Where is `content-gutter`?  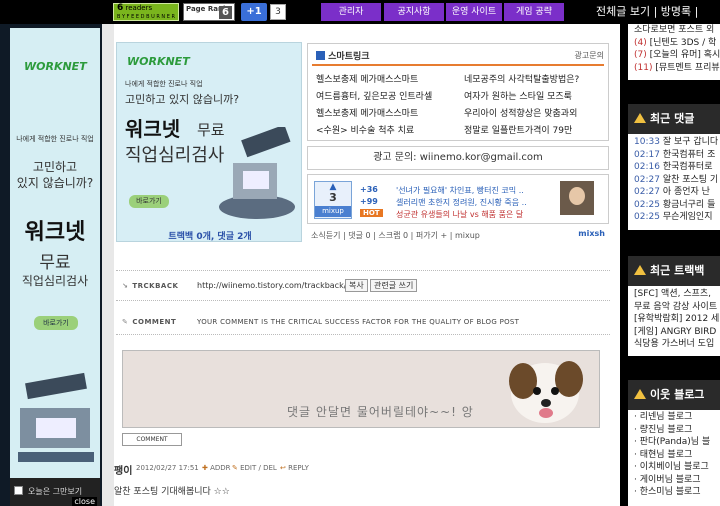
content-gutter is located at coordinates (108, 265).